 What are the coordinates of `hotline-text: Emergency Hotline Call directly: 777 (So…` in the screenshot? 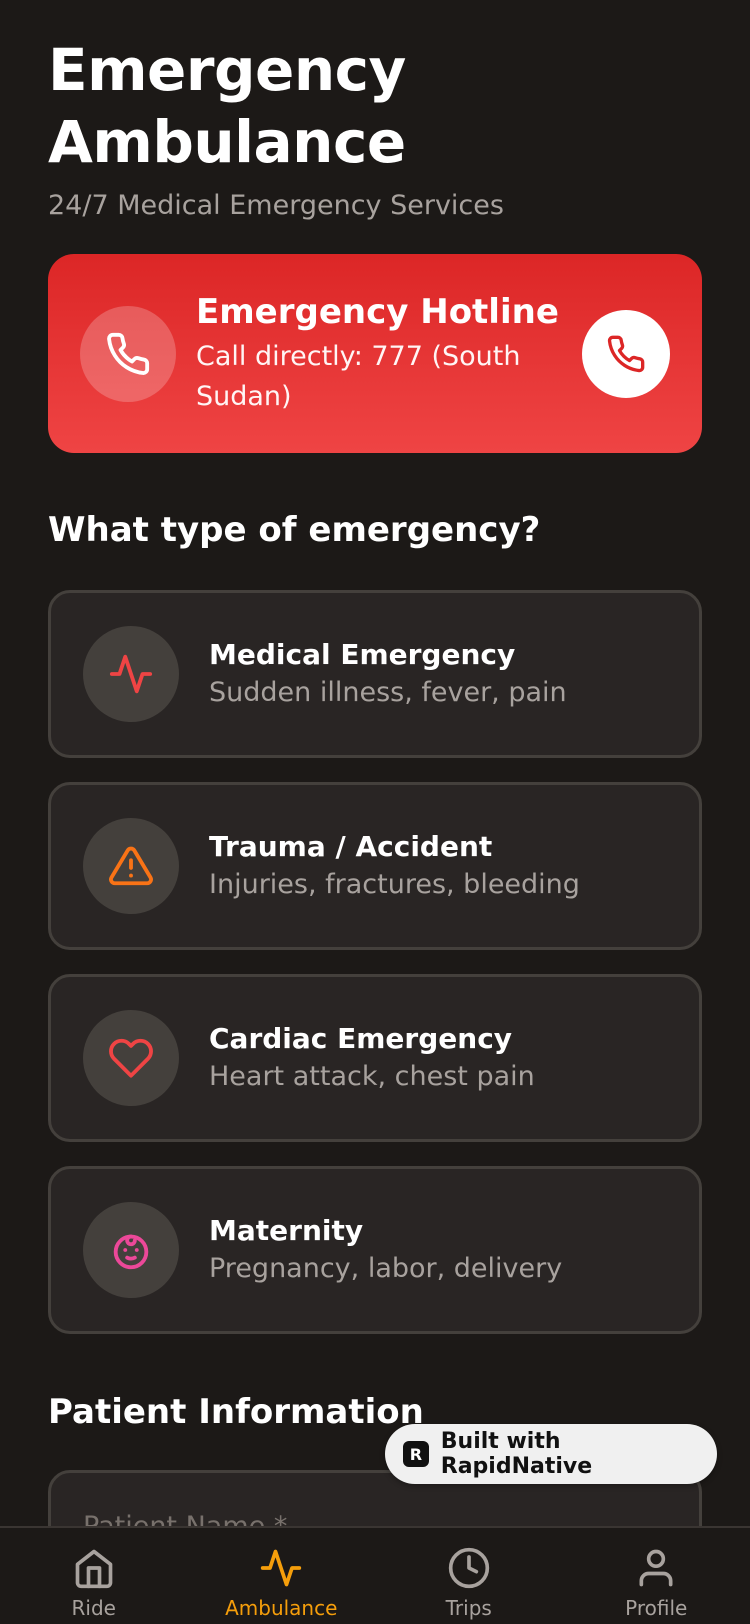 It's located at (389, 354).